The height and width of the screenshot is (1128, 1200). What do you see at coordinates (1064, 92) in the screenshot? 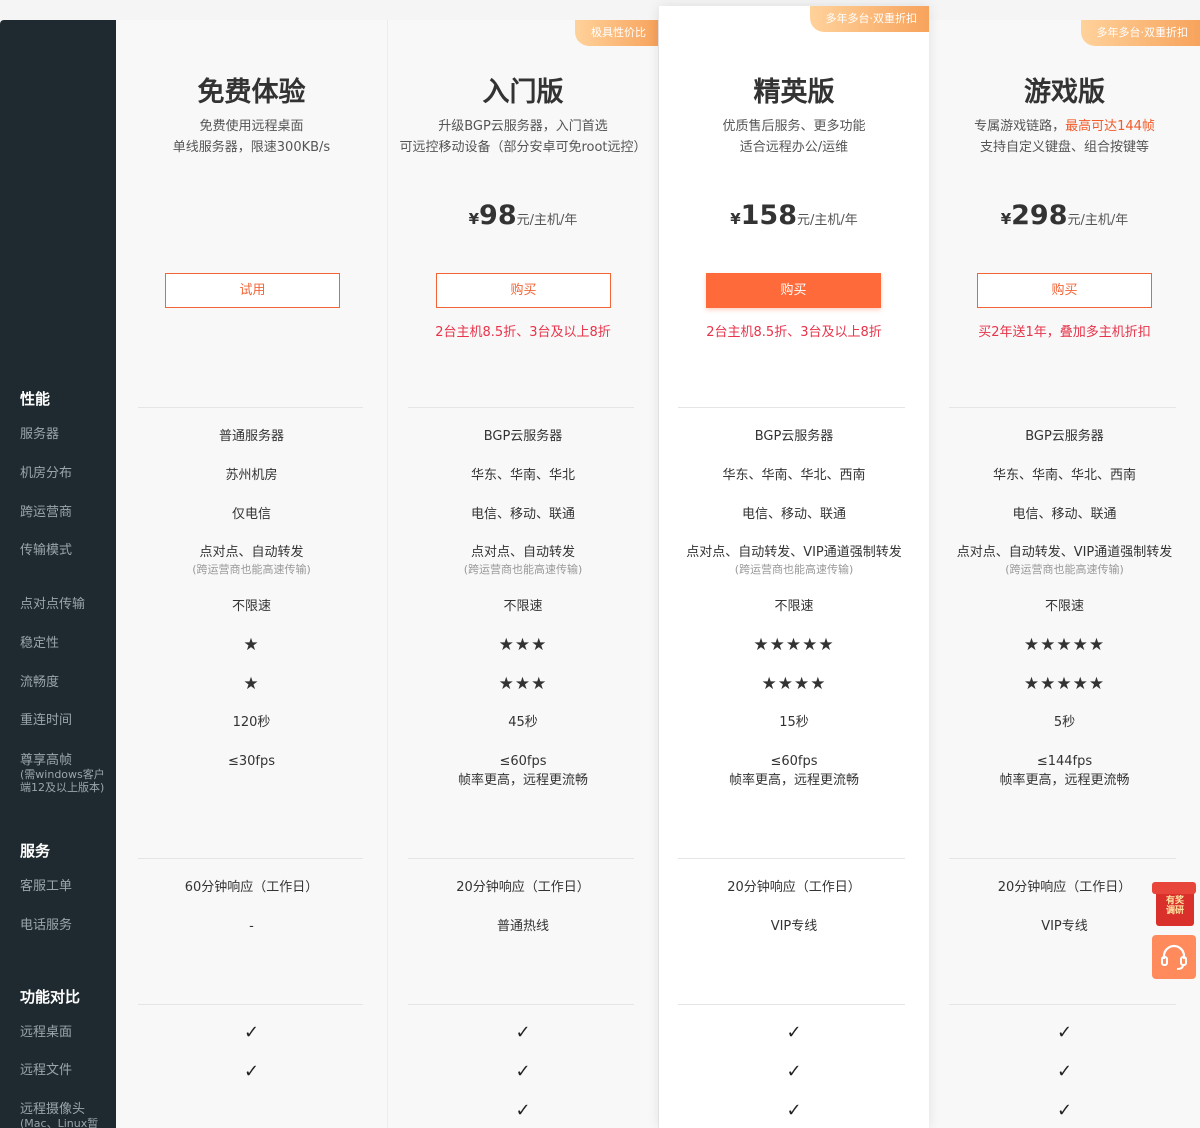
I see `plan-title: 游戏版` at bounding box center [1064, 92].